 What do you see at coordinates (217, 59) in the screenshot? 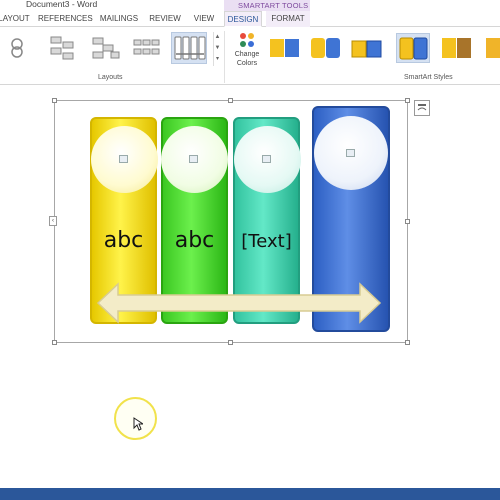
I see `more-icon: ▾` at bounding box center [217, 59].